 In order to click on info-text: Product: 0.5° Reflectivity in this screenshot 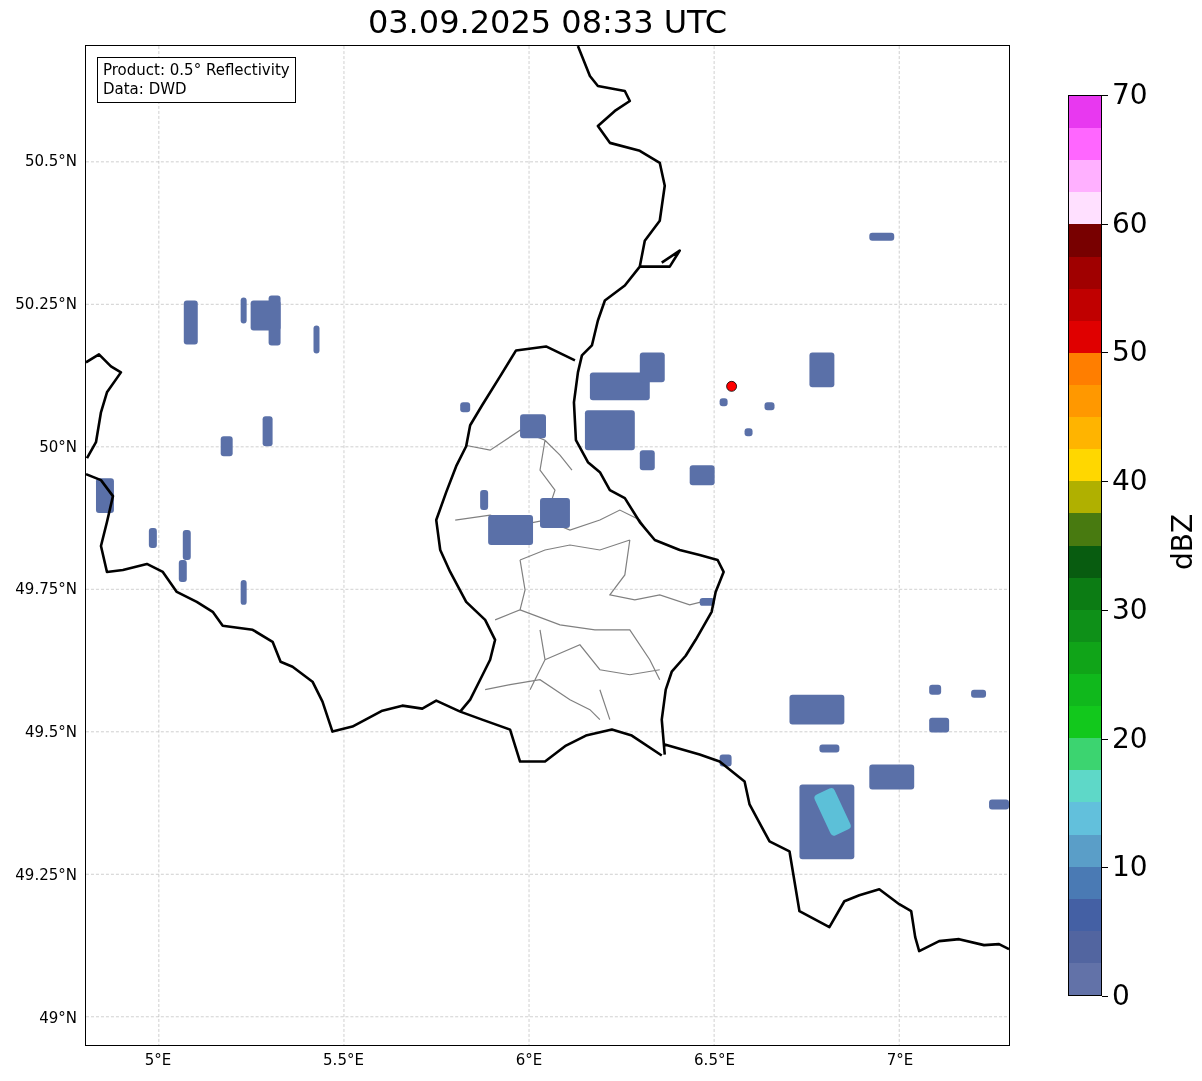, I will do `click(196, 70)`.